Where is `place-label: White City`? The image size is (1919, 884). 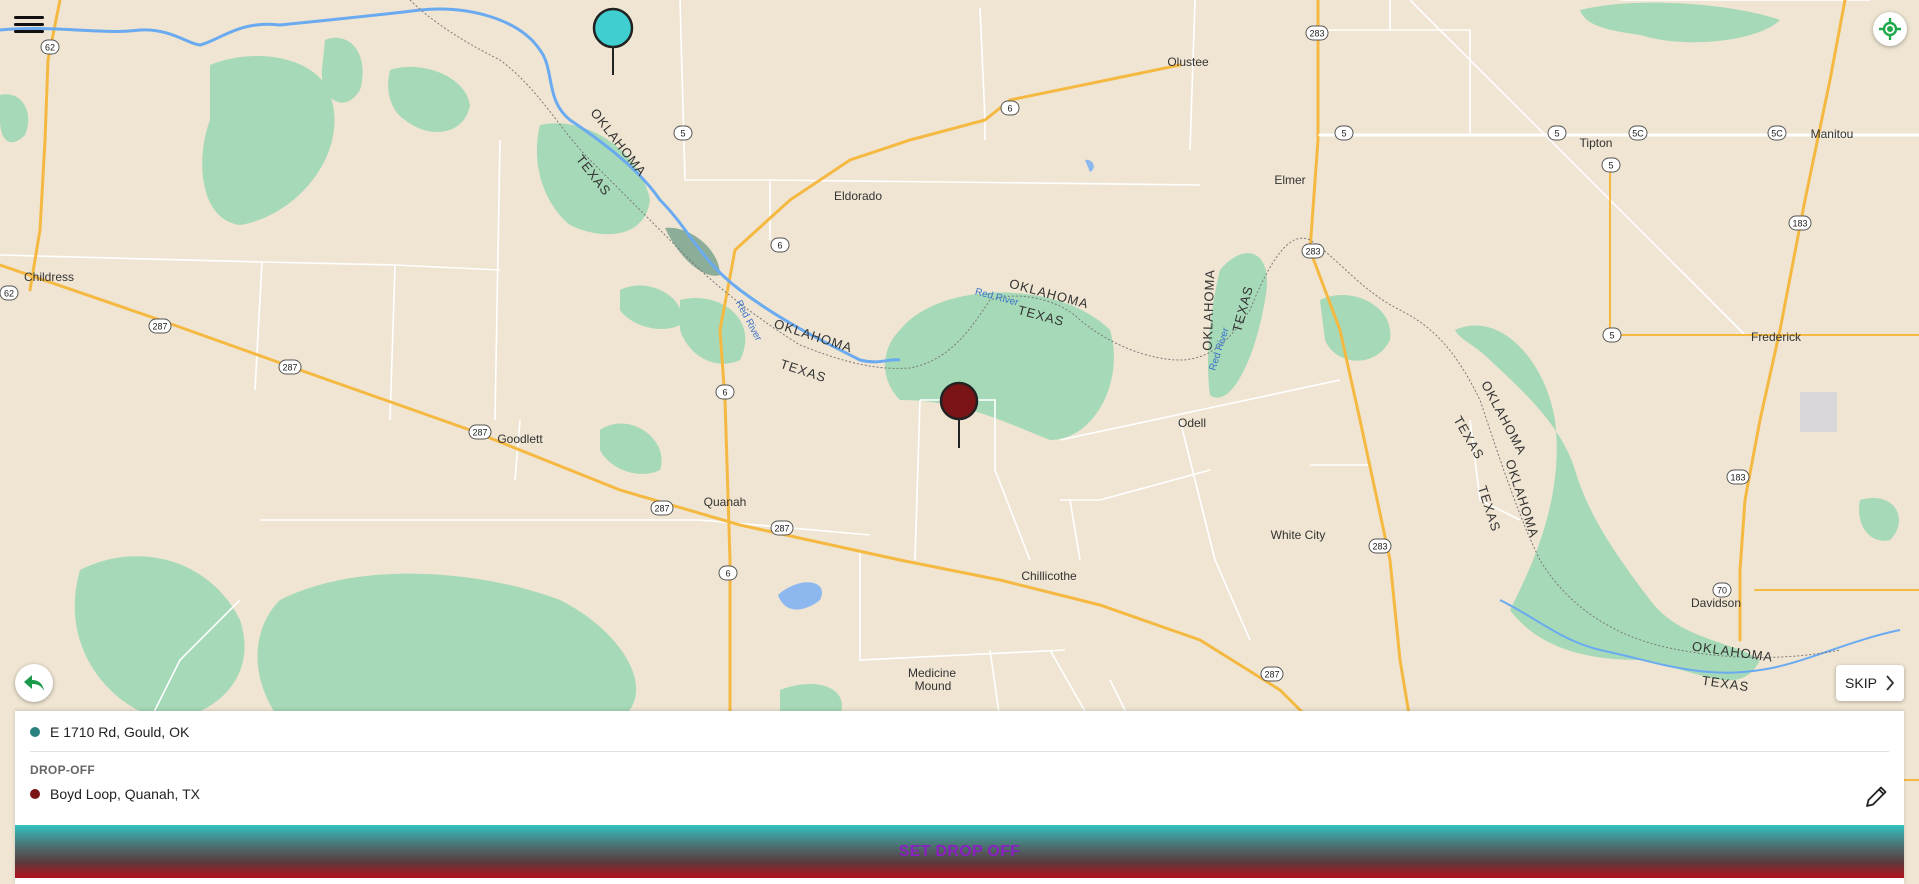
place-label: White City is located at coordinates (1298, 535).